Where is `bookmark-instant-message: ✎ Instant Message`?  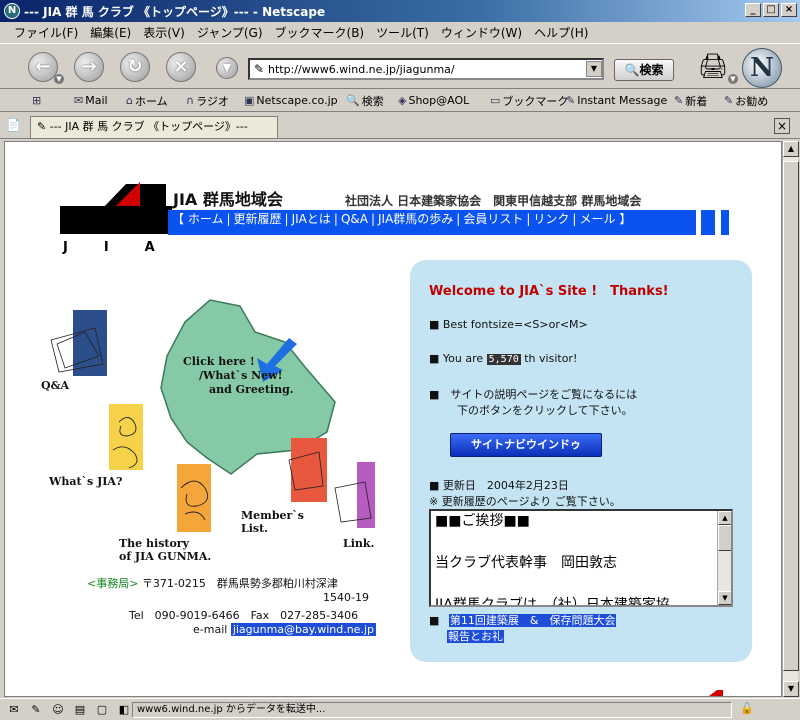
bookmark-instant-message: ✎ Instant Message is located at coordinates (616, 100).